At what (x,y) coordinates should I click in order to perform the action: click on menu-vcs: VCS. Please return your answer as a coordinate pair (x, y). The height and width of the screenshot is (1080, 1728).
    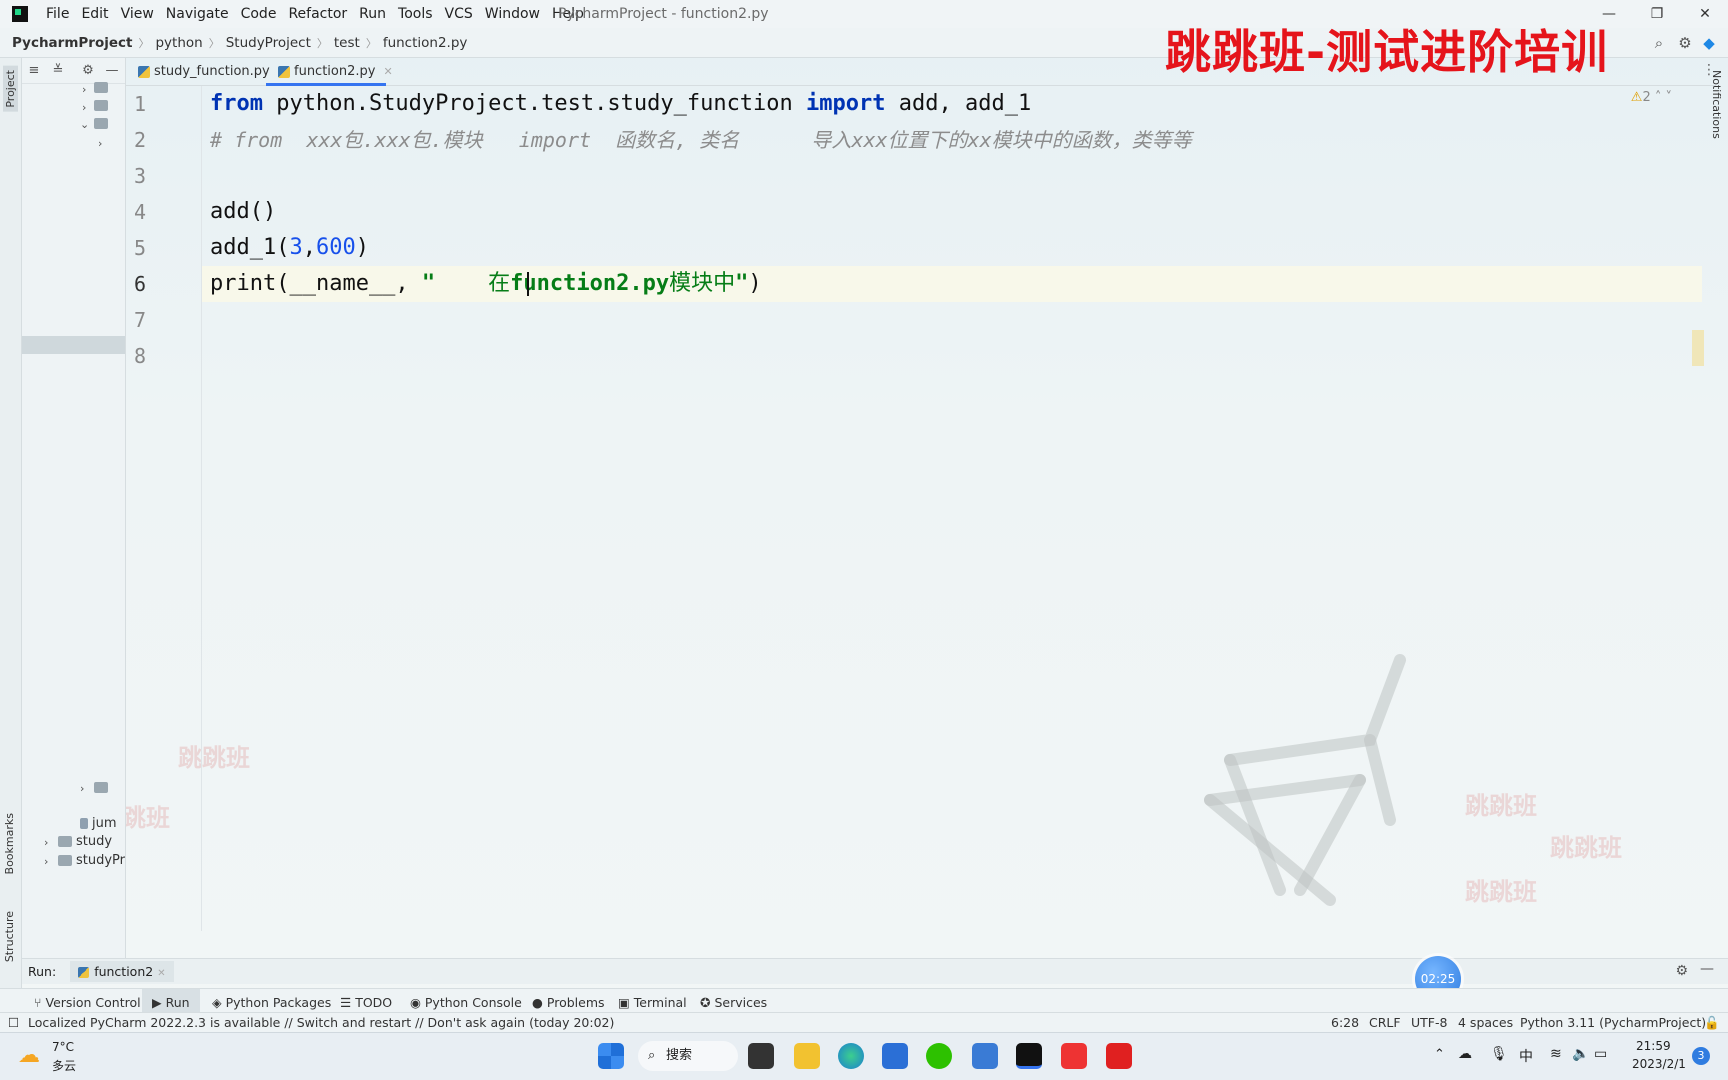
    Looking at the image, I should click on (459, 14).